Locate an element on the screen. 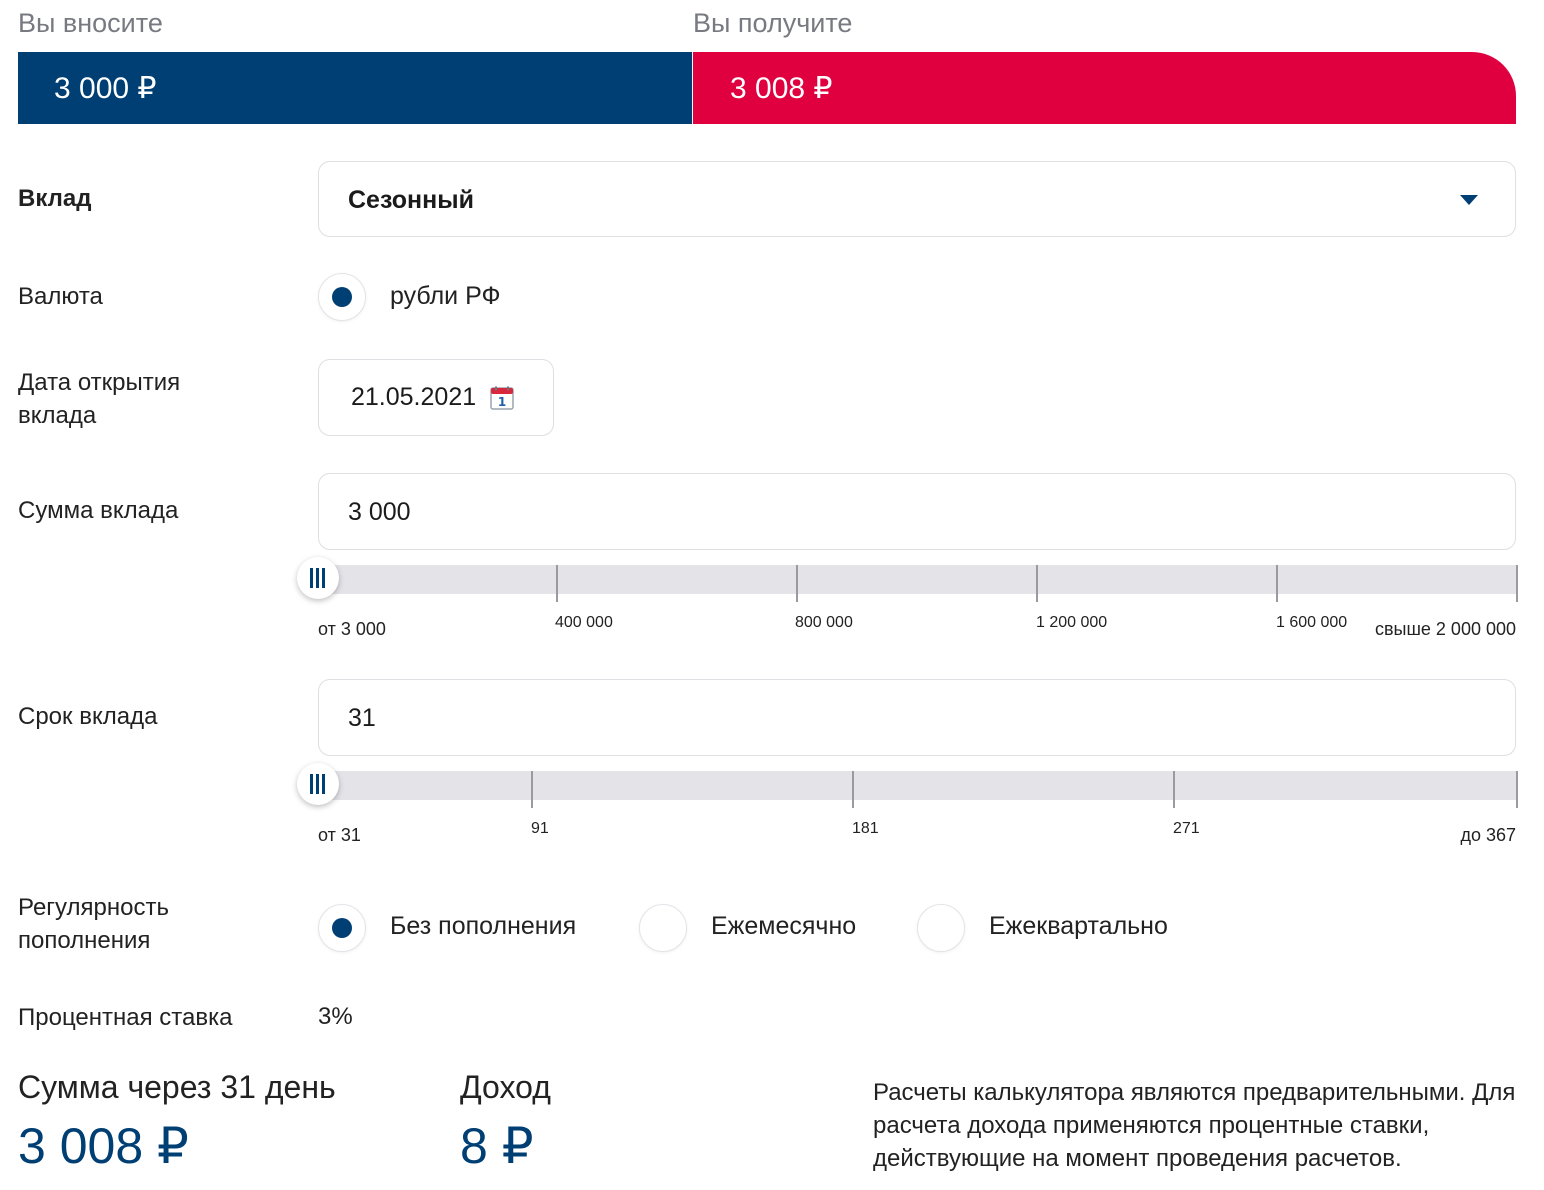 Image resolution: width=1544 pixels, height=1190 pixels. replenishment-radio-none is located at coordinates (342, 928).